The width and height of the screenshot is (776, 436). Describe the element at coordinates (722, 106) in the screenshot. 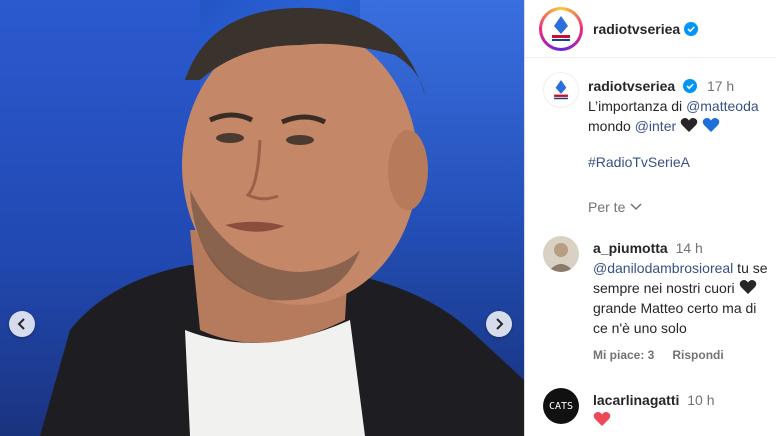

I see `caption-mention-matteo: @matteoda` at that location.